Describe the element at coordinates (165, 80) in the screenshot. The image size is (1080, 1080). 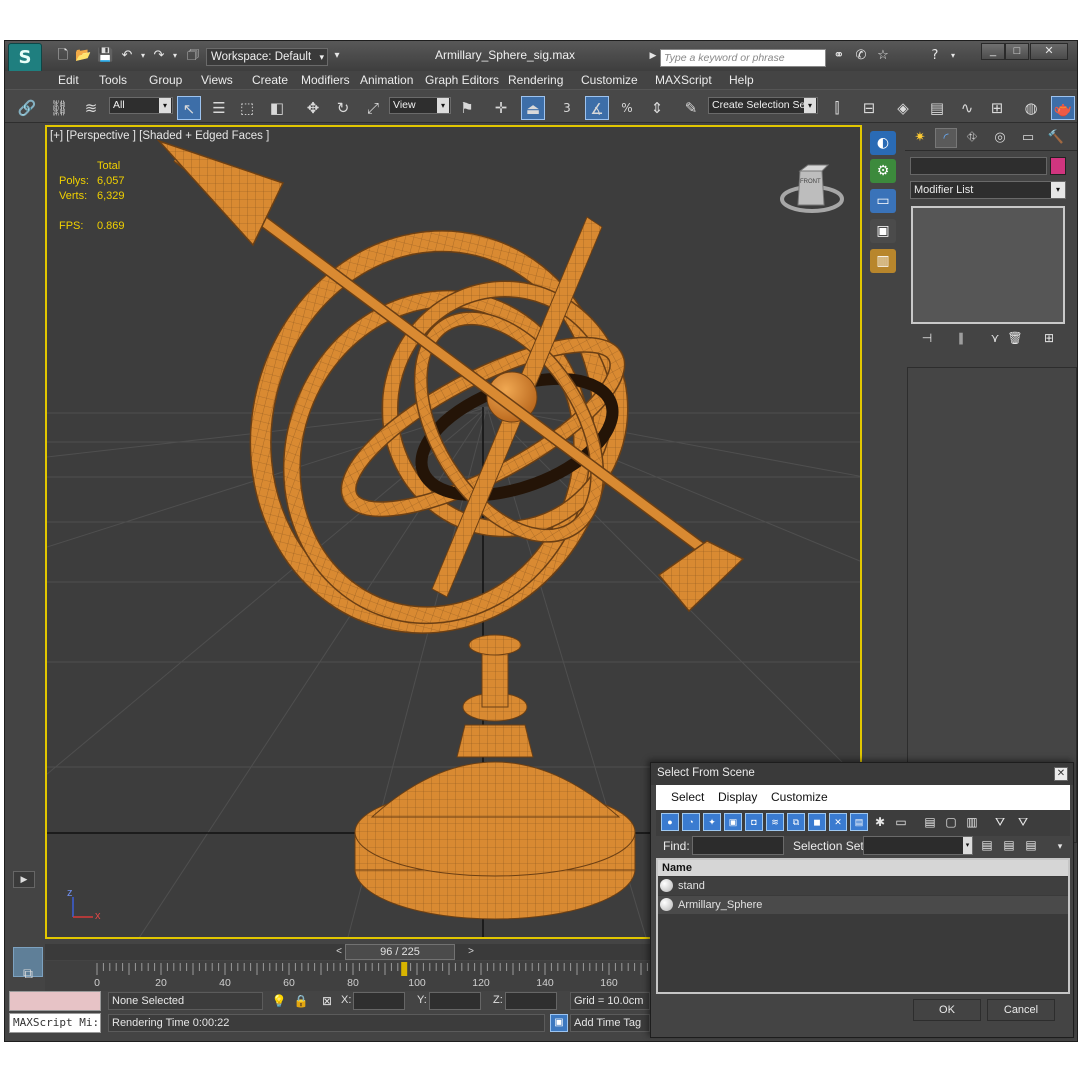
I see `menu-group: Group` at that location.